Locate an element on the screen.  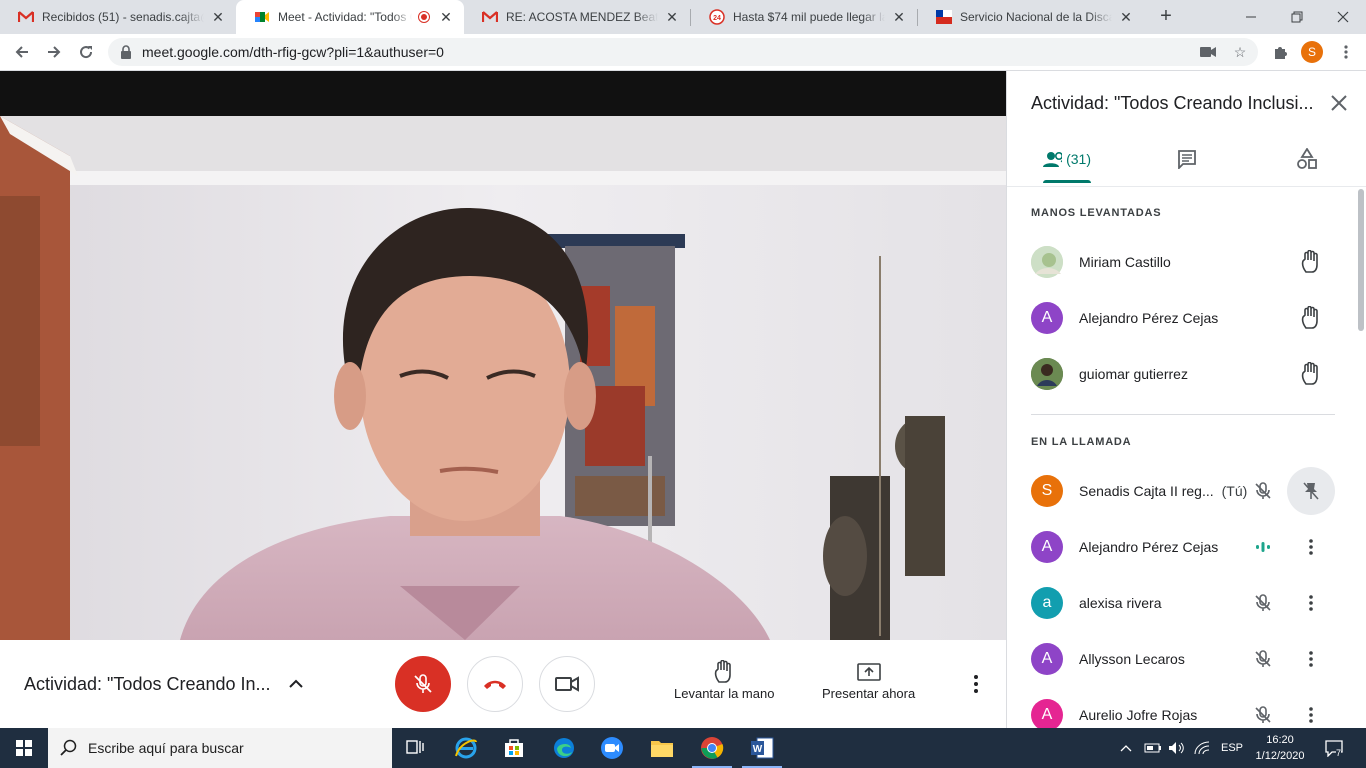
present-now-button: Presentar ahora is located at coordinates (868, 679).